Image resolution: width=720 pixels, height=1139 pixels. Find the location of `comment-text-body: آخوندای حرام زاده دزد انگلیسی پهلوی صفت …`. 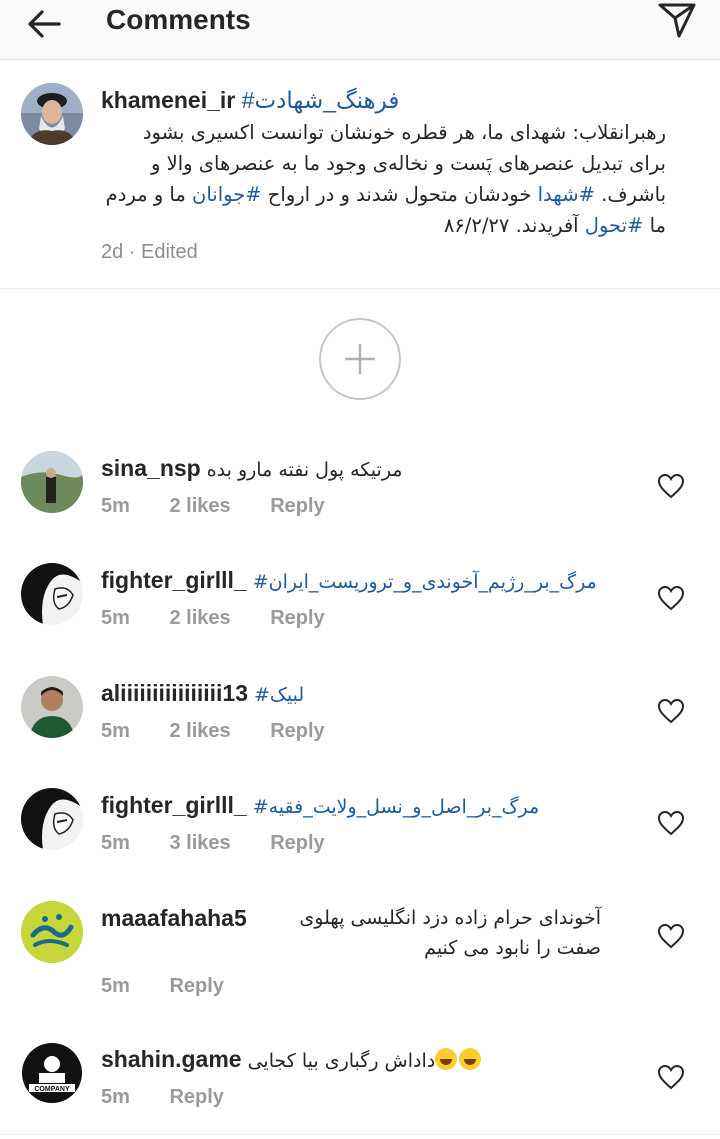

comment-text-body: آخوندای حرام زاده دزد انگلیسی پهلوی صفت … is located at coordinates (450, 933).